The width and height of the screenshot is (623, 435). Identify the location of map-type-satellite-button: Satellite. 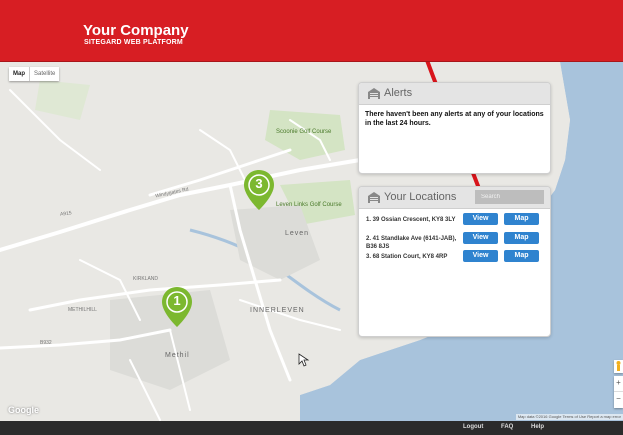
(44, 74).